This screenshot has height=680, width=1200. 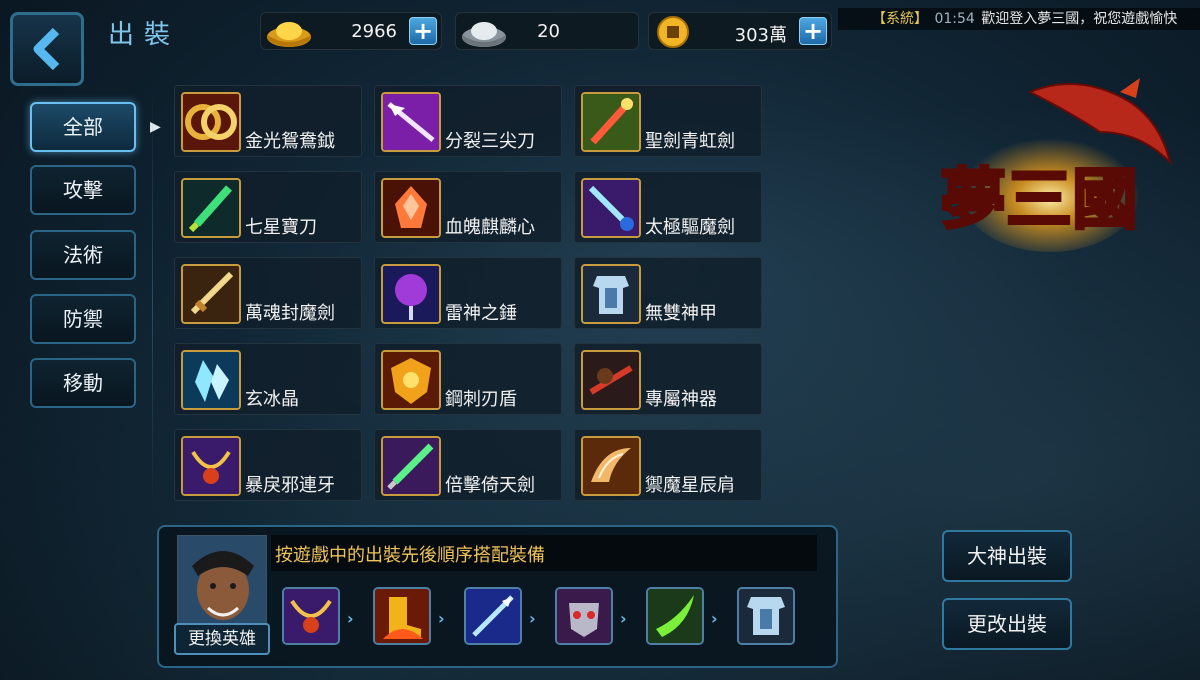 I want to click on exclusive-artifact-icon, so click(x=611, y=380).